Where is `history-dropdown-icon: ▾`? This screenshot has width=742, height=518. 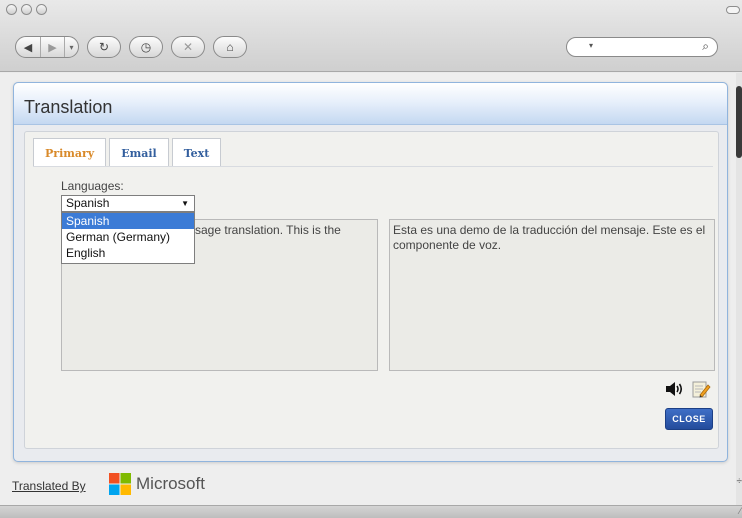
history-dropdown-icon: ▾ is located at coordinates (71, 47).